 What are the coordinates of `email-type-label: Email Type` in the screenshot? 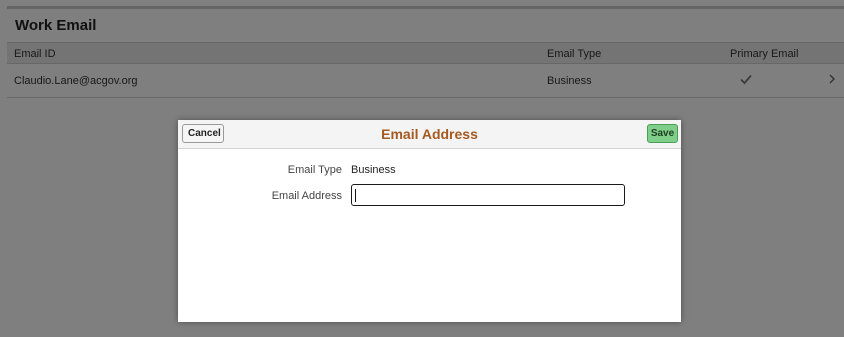 It's located at (314, 170).